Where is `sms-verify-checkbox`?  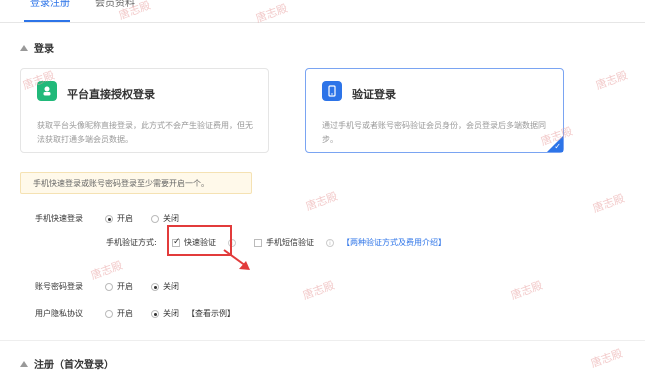
sms-verify-checkbox is located at coordinates (258, 242).